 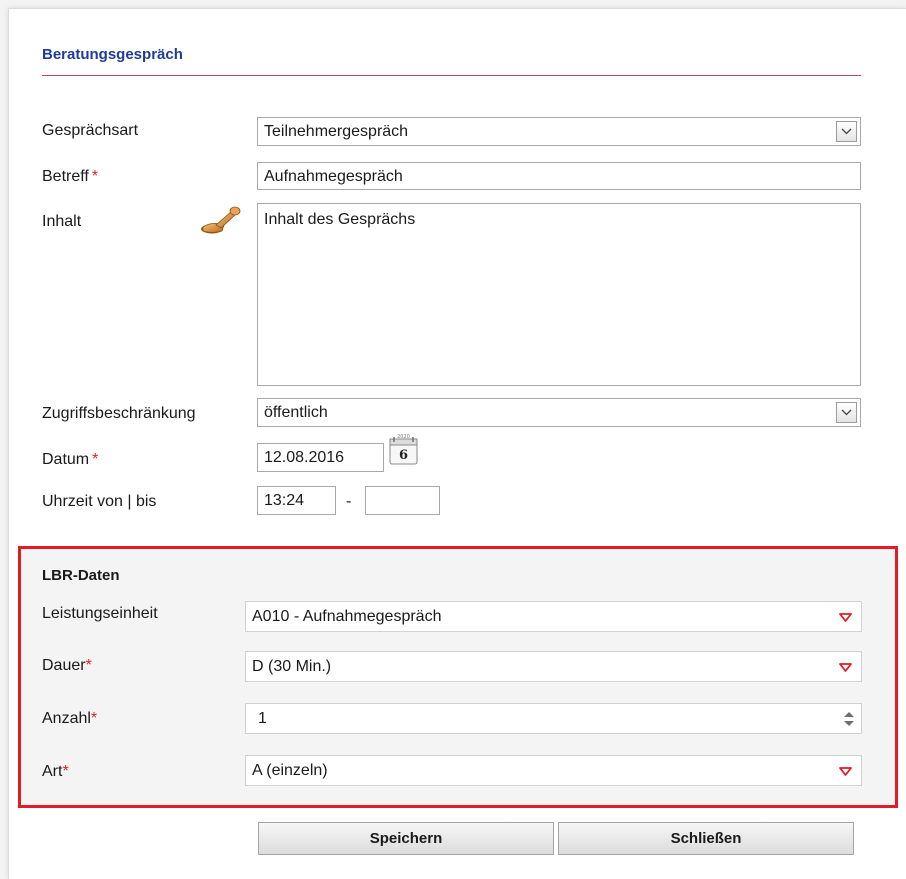 What do you see at coordinates (66, 718) in the screenshot?
I see `anzahl-label-text: Anzahl` at bounding box center [66, 718].